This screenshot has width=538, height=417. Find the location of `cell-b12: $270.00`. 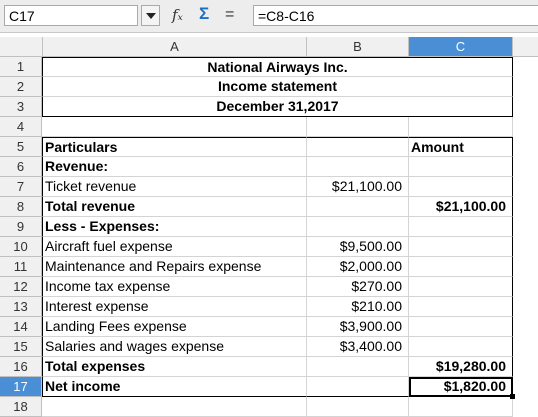

cell-b12: $270.00 is located at coordinates (358, 287).